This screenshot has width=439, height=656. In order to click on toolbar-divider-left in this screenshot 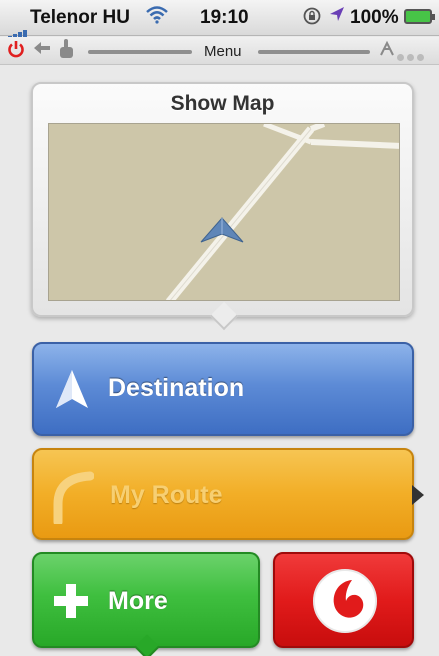, I will do `click(140, 52)`.